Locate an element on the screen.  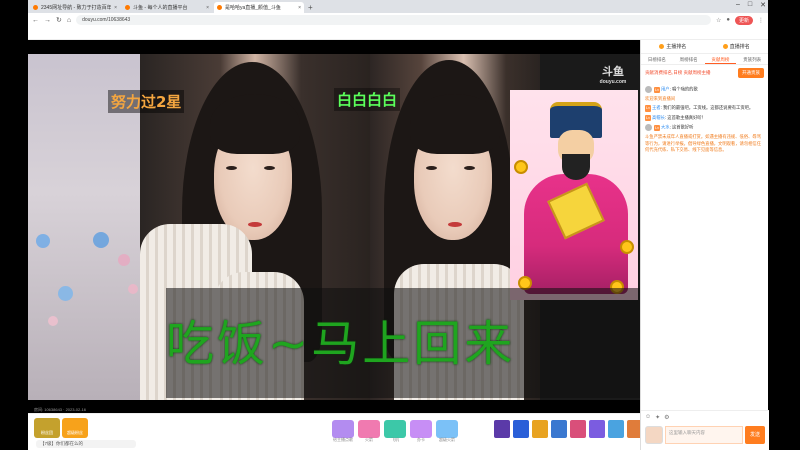
gift-icon: ✦ is located at coordinates (657, 417).